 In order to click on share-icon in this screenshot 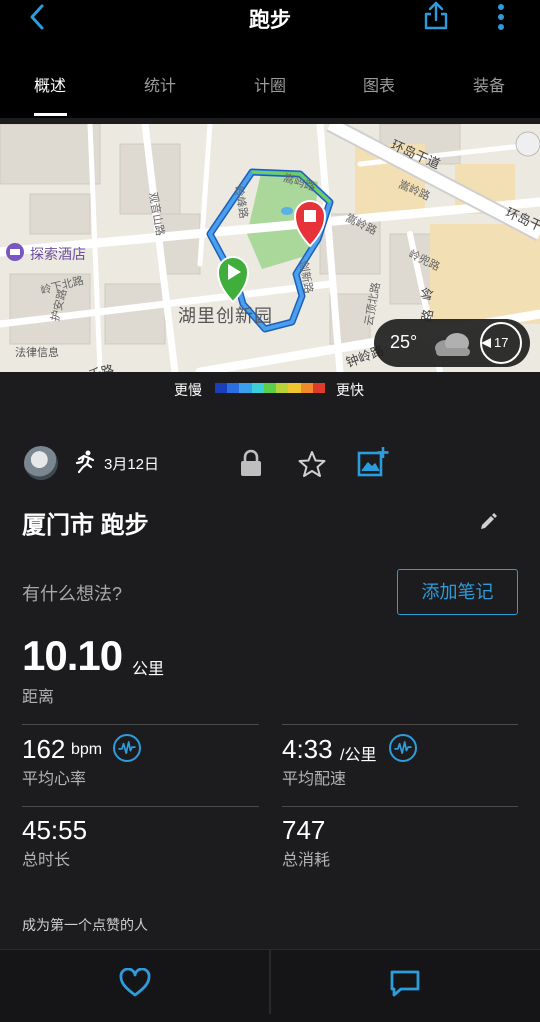, I will do `click(436, 16)`.